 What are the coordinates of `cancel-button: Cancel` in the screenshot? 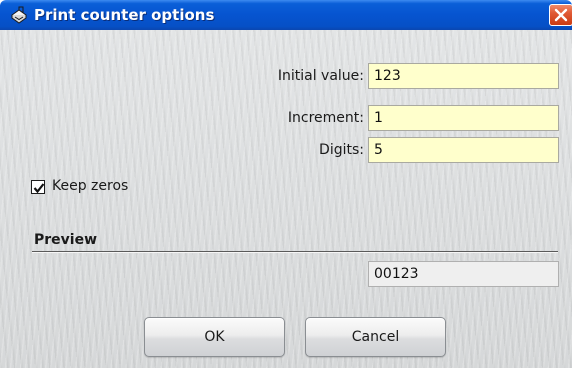 It's located at (375, 337).